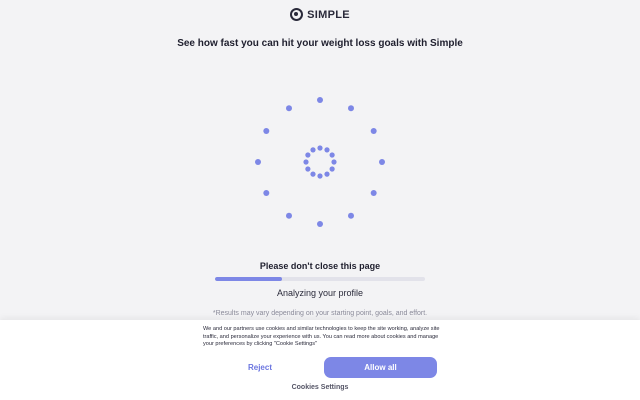  Describe the element at coordinates (320, 387) in the screenshot. I see `cookie-settings-link: Cookies Settings` at that location.